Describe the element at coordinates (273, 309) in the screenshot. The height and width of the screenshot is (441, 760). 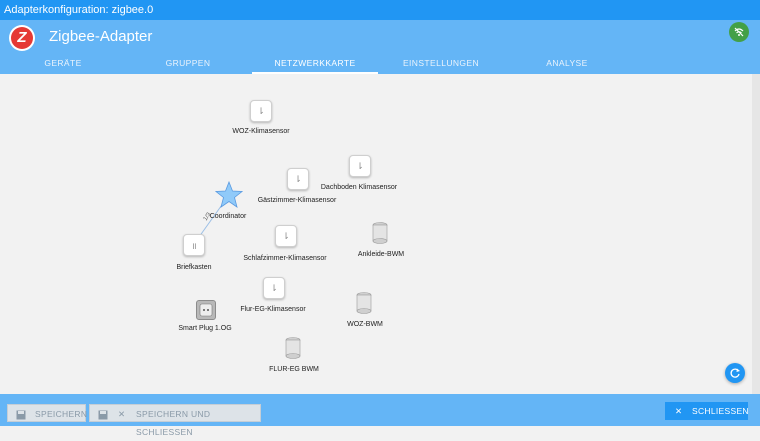
I see `device-label: Flur-EG-Klimasensor` at that location.